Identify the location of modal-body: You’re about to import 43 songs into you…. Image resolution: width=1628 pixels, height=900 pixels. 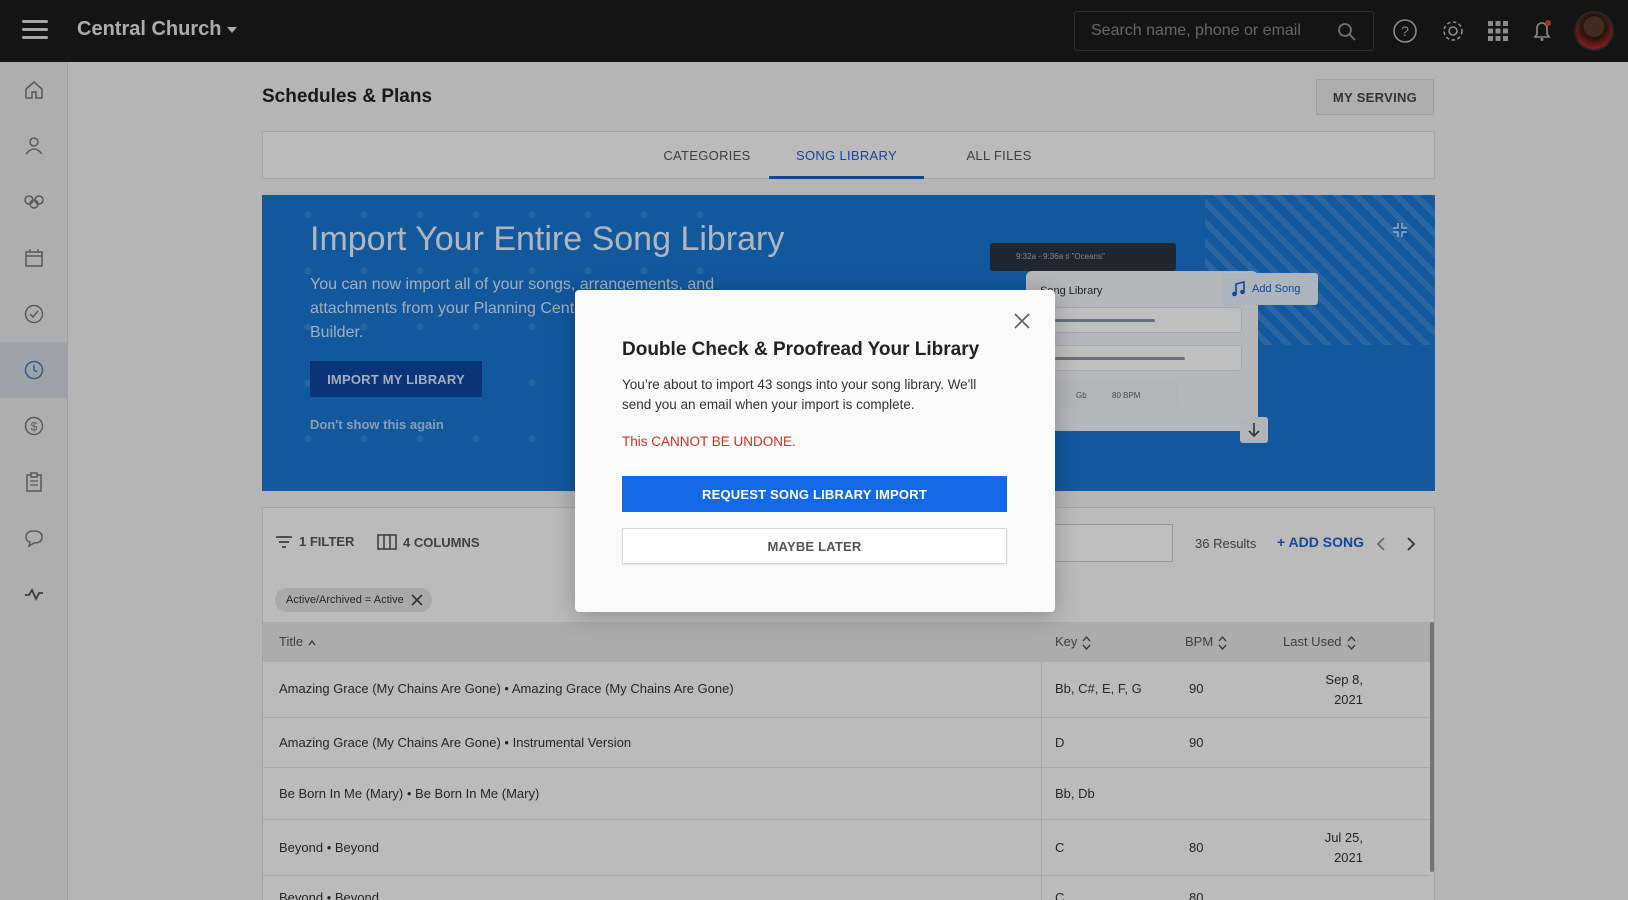
(799, 394).